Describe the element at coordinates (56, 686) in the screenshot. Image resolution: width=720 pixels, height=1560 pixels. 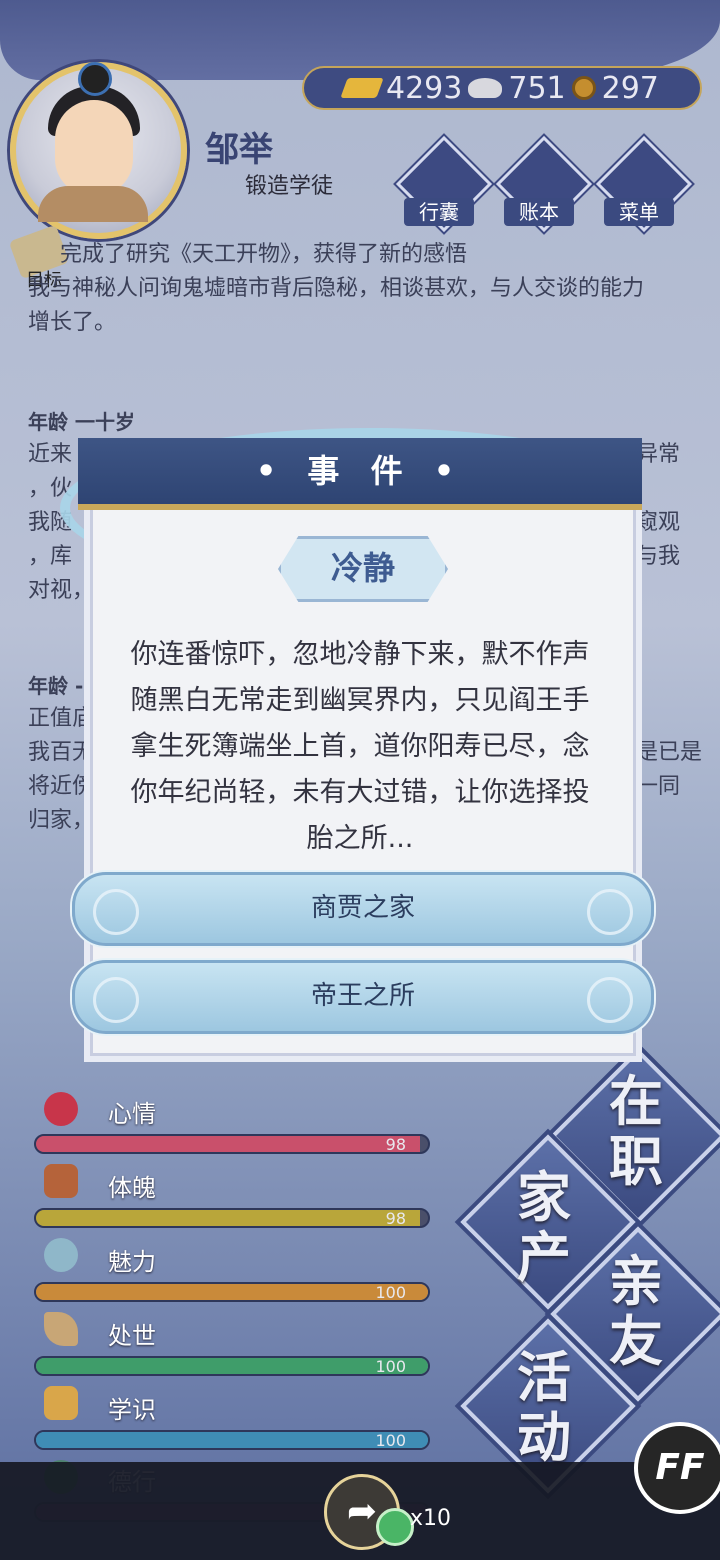
I see `age-heading: 年龄 -` at that location.